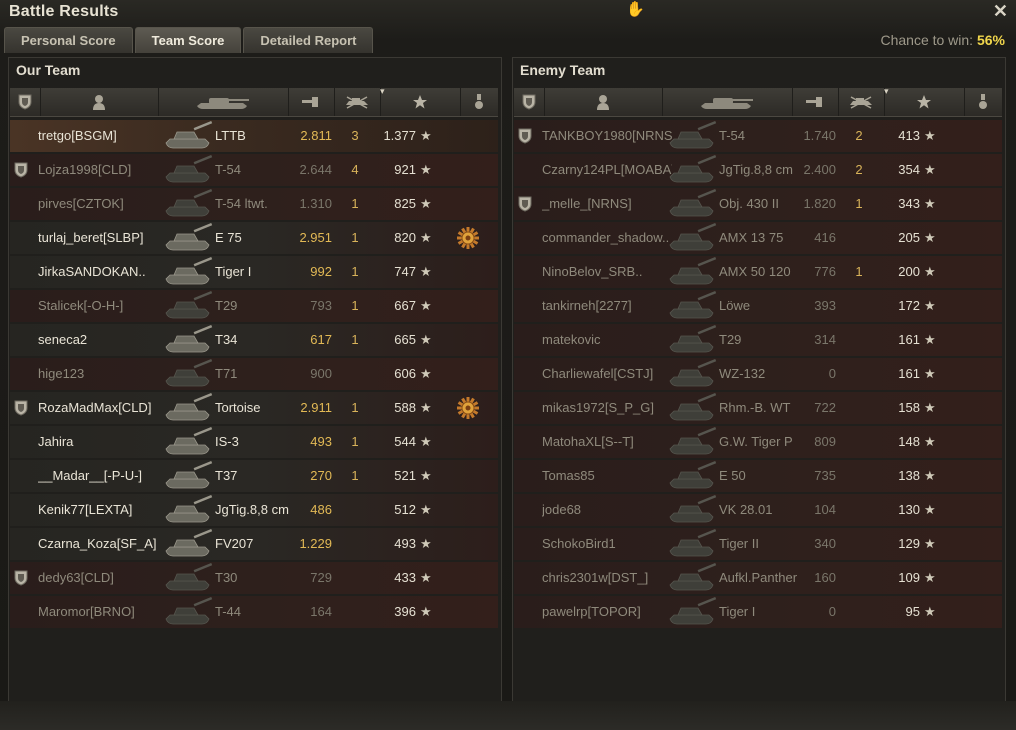 The height and width of the screenshot is (730, 1016). What do you see at coordinates (90, 475) in the screenshot?
I see `player-name: __Madar__[-P-U-]` at bounding box center [90, 475].